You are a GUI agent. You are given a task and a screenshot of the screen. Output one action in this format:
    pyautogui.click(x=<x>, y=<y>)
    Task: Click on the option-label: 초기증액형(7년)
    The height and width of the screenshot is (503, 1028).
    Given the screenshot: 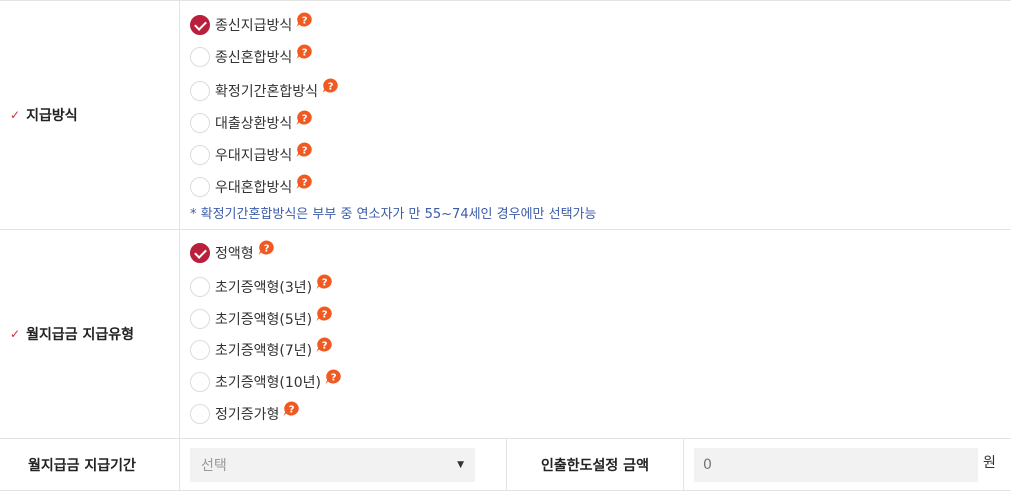 What is the action you would take?
    pyautogui.click(x=263, y=350)
    